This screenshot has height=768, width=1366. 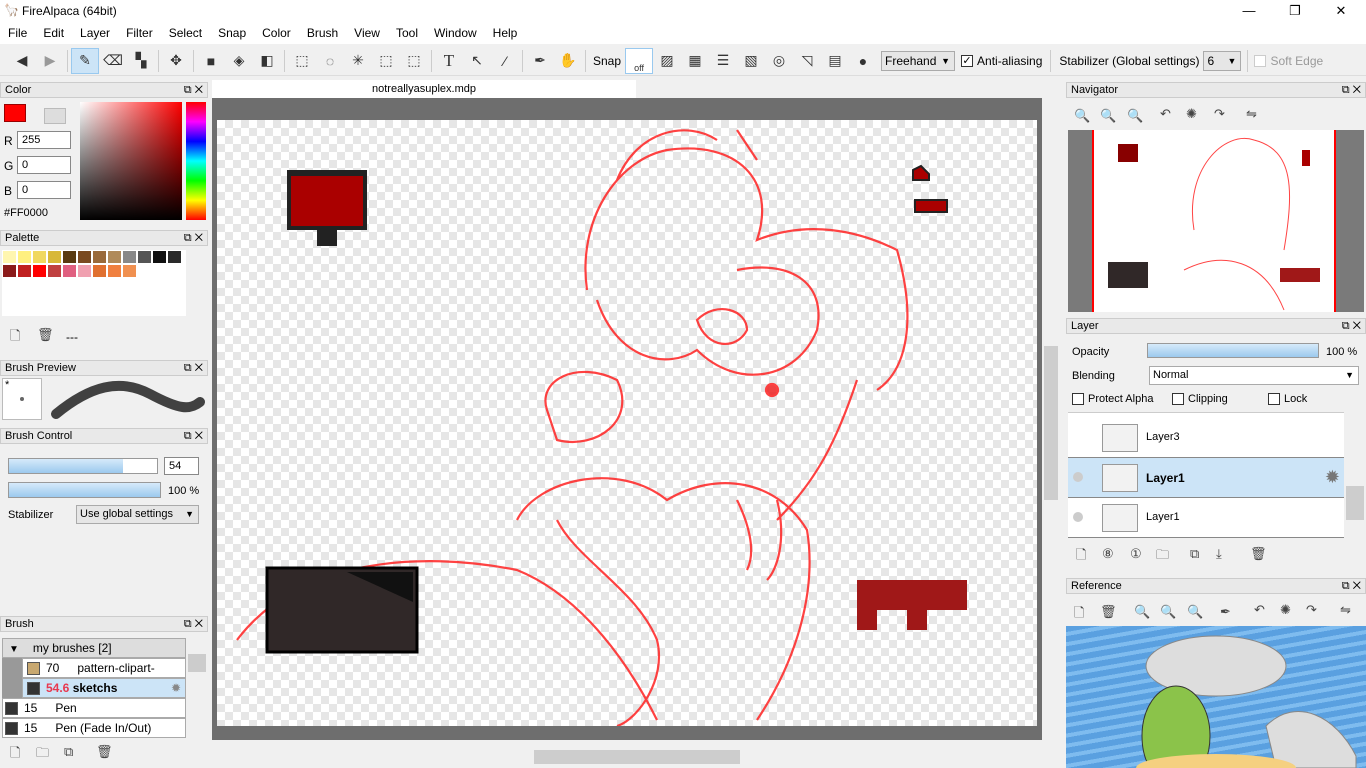 What do you see at coordinates (15, 338) in the screenshot?
I see `new-palette-icon: 🗋` at bounding box center [15, 338].